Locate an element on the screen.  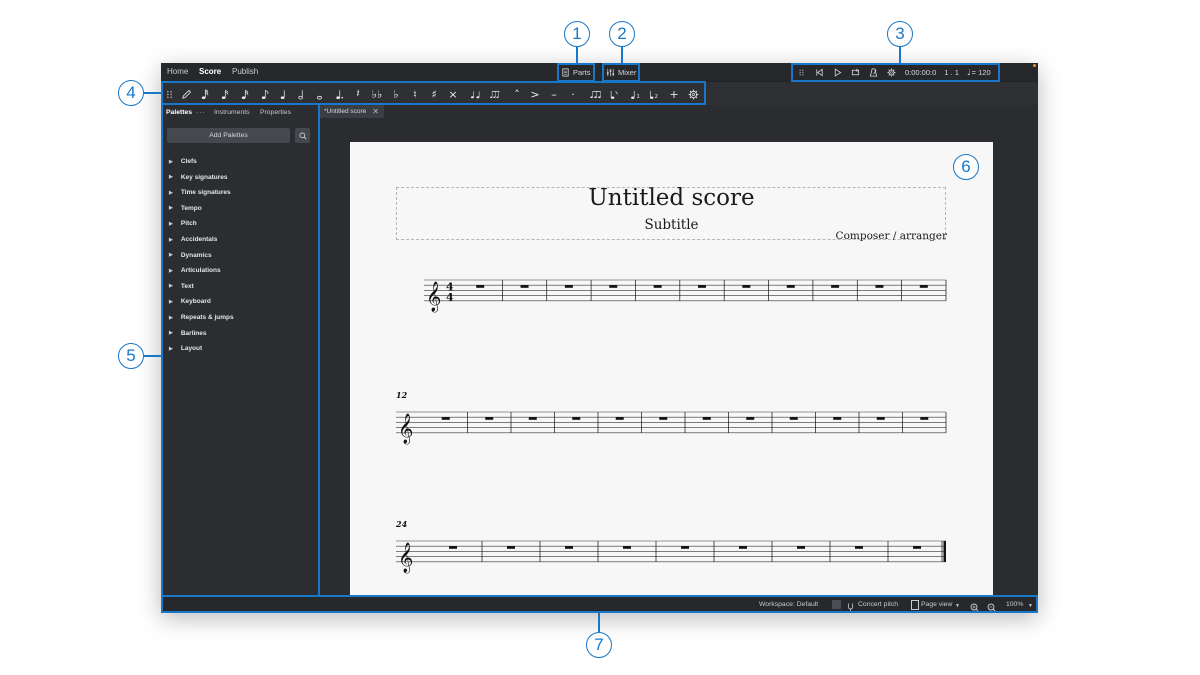
callout-box-playback is located at coordinates (895, 72).